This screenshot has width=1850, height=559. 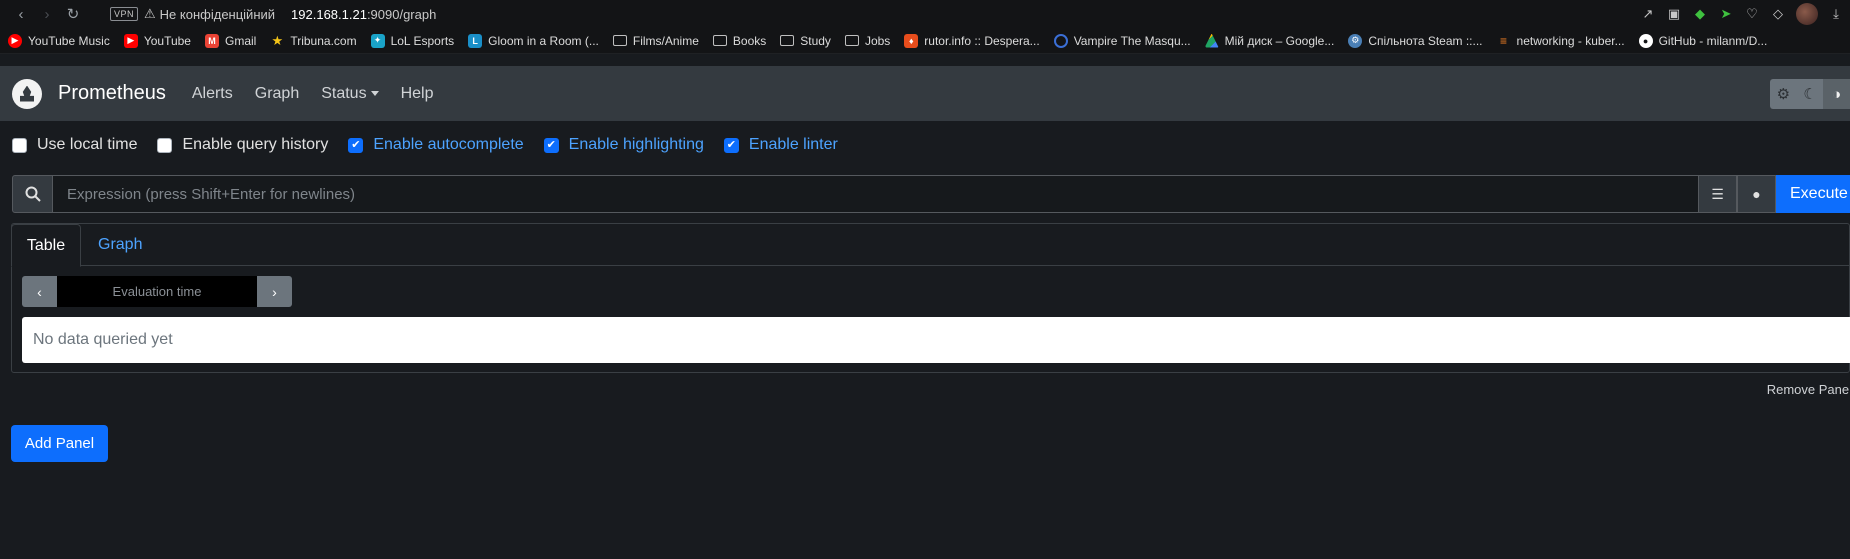 I want to click on bookmark-tribuna: ★ Tribuna.com, so click(x=313, y=40).